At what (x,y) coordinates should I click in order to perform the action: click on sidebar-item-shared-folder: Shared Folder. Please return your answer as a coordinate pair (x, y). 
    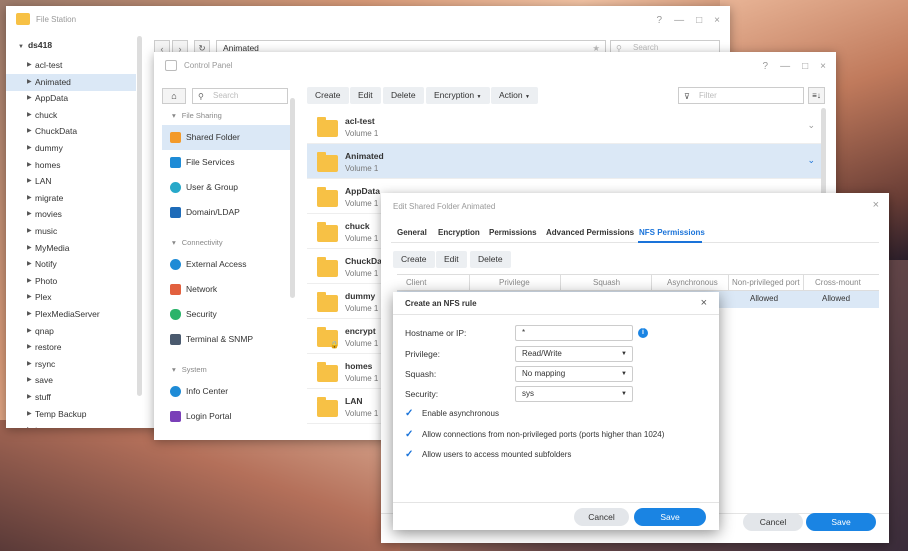
    Looking at the image, I should click on (226, 137).